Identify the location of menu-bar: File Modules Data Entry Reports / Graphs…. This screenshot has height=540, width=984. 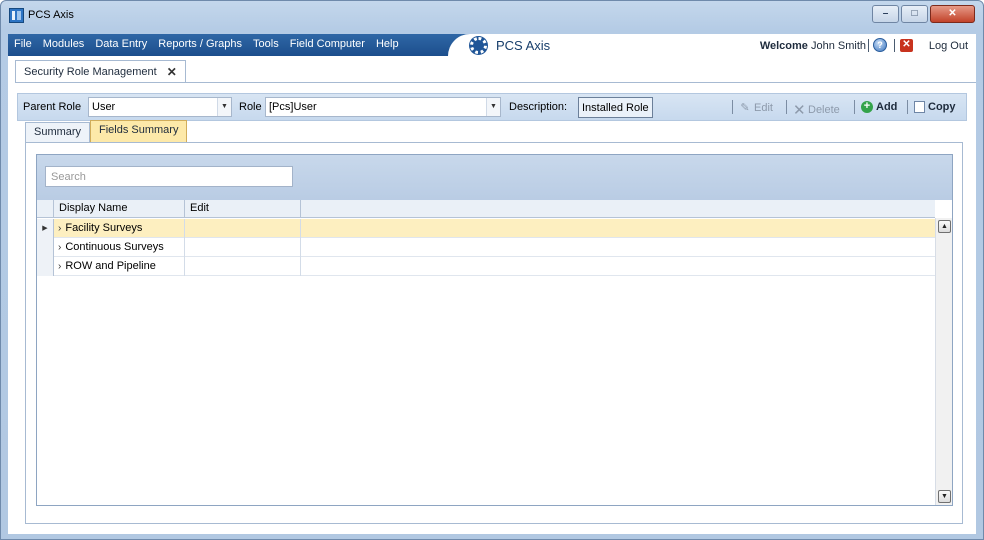
(492, 45).